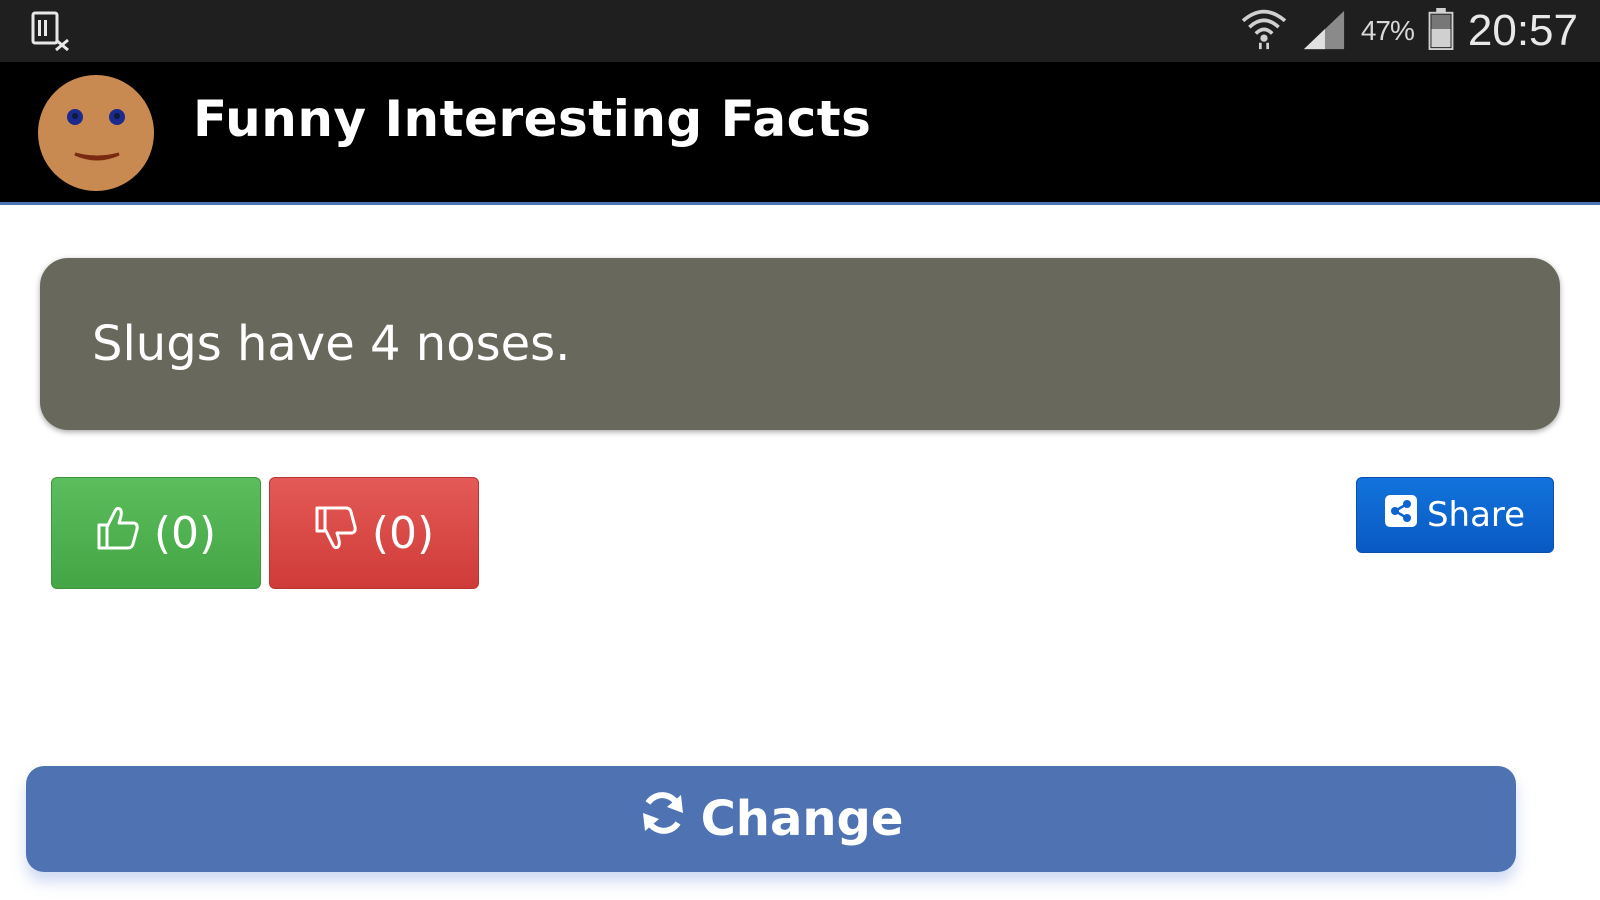 This screenshot has width=1600, height=900. Describe the element at coordinates (336, 533) in the screenshot. I see `thumbs-down-icon` at that location.